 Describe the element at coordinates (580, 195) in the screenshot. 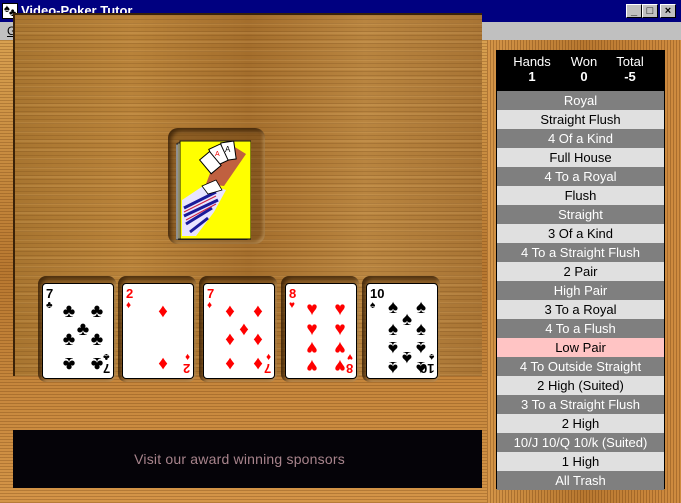

I see `strategy-row: Flush` at that location.